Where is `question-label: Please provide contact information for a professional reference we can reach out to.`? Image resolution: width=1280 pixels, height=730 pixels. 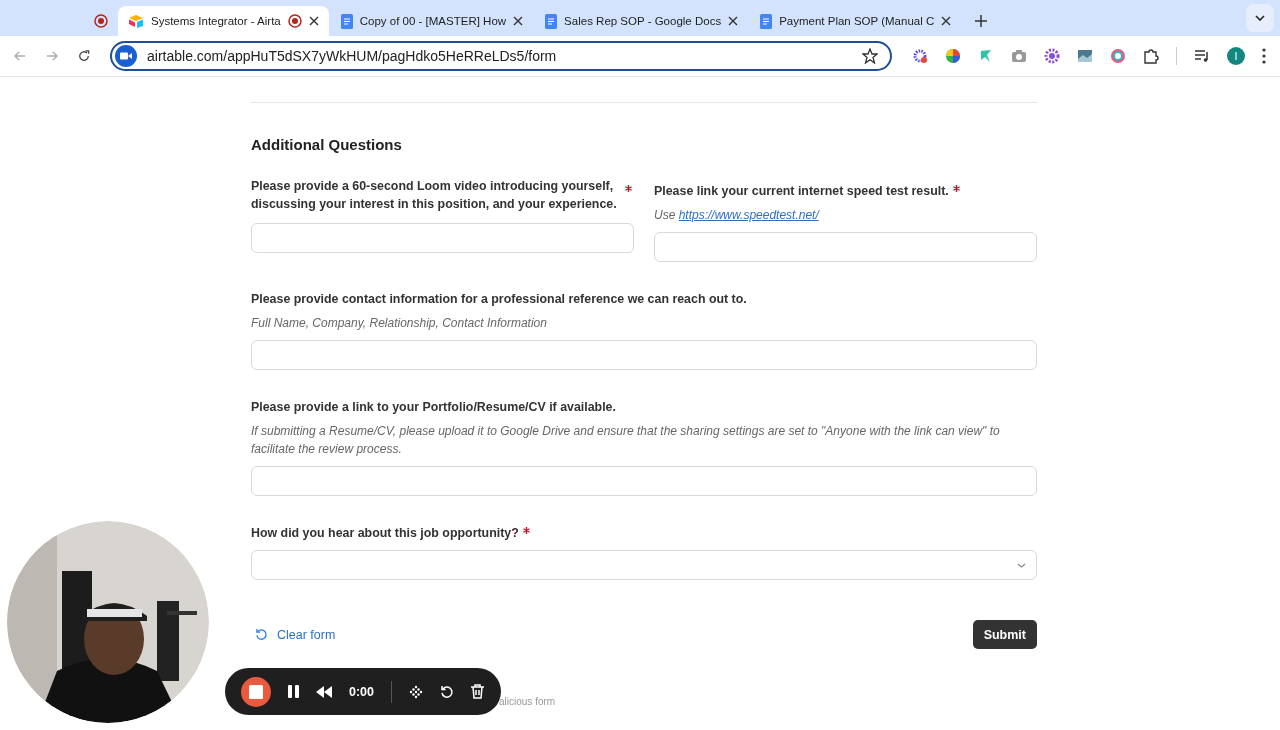
question-label: Please provide contact information for a professional reference we can reach out to. is located at coordinates (499, 299).